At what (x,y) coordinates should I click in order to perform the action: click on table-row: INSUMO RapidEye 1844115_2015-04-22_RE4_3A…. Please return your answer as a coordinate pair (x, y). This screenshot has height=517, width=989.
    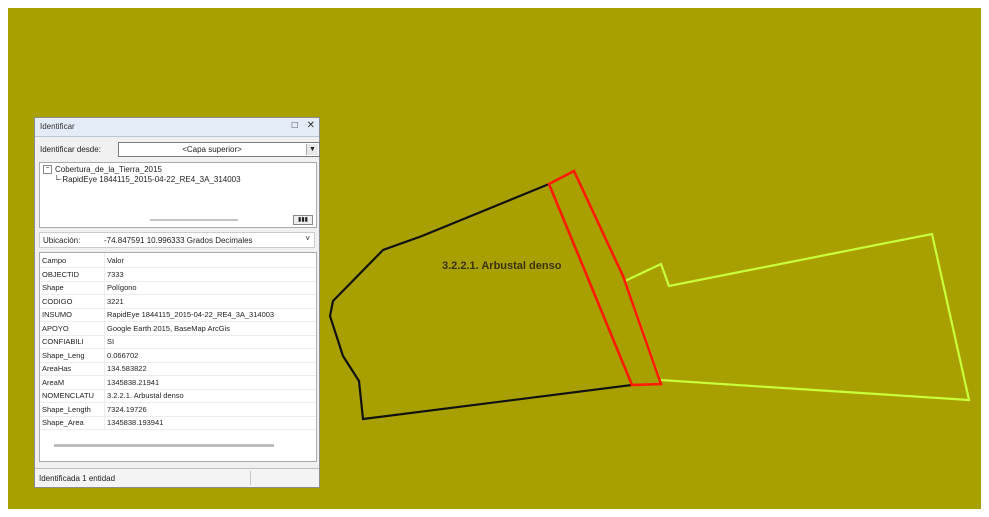
    Looking at the image, I should click on (178, 315).